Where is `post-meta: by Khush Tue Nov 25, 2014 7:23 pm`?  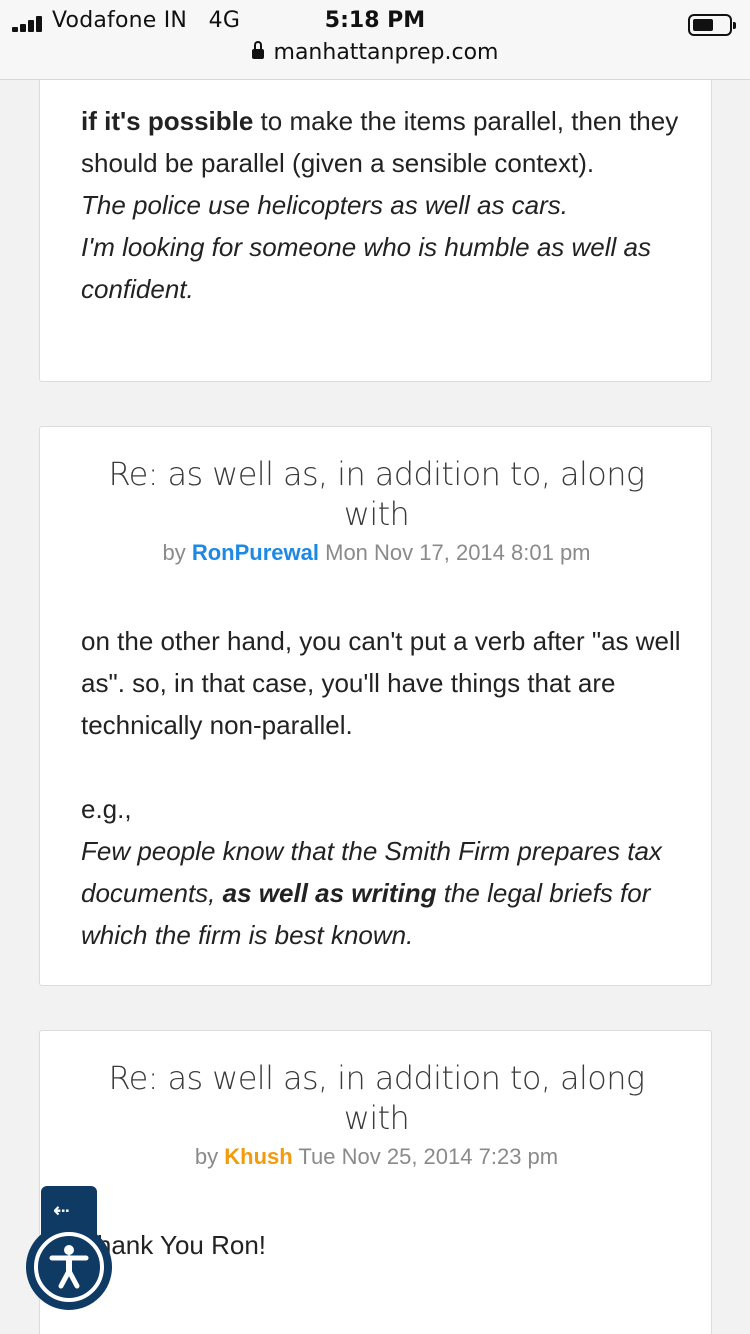 post-meta: by Khush Tue Nov 25, 2014 7:23 pm is located at coordinates (376, 1157).